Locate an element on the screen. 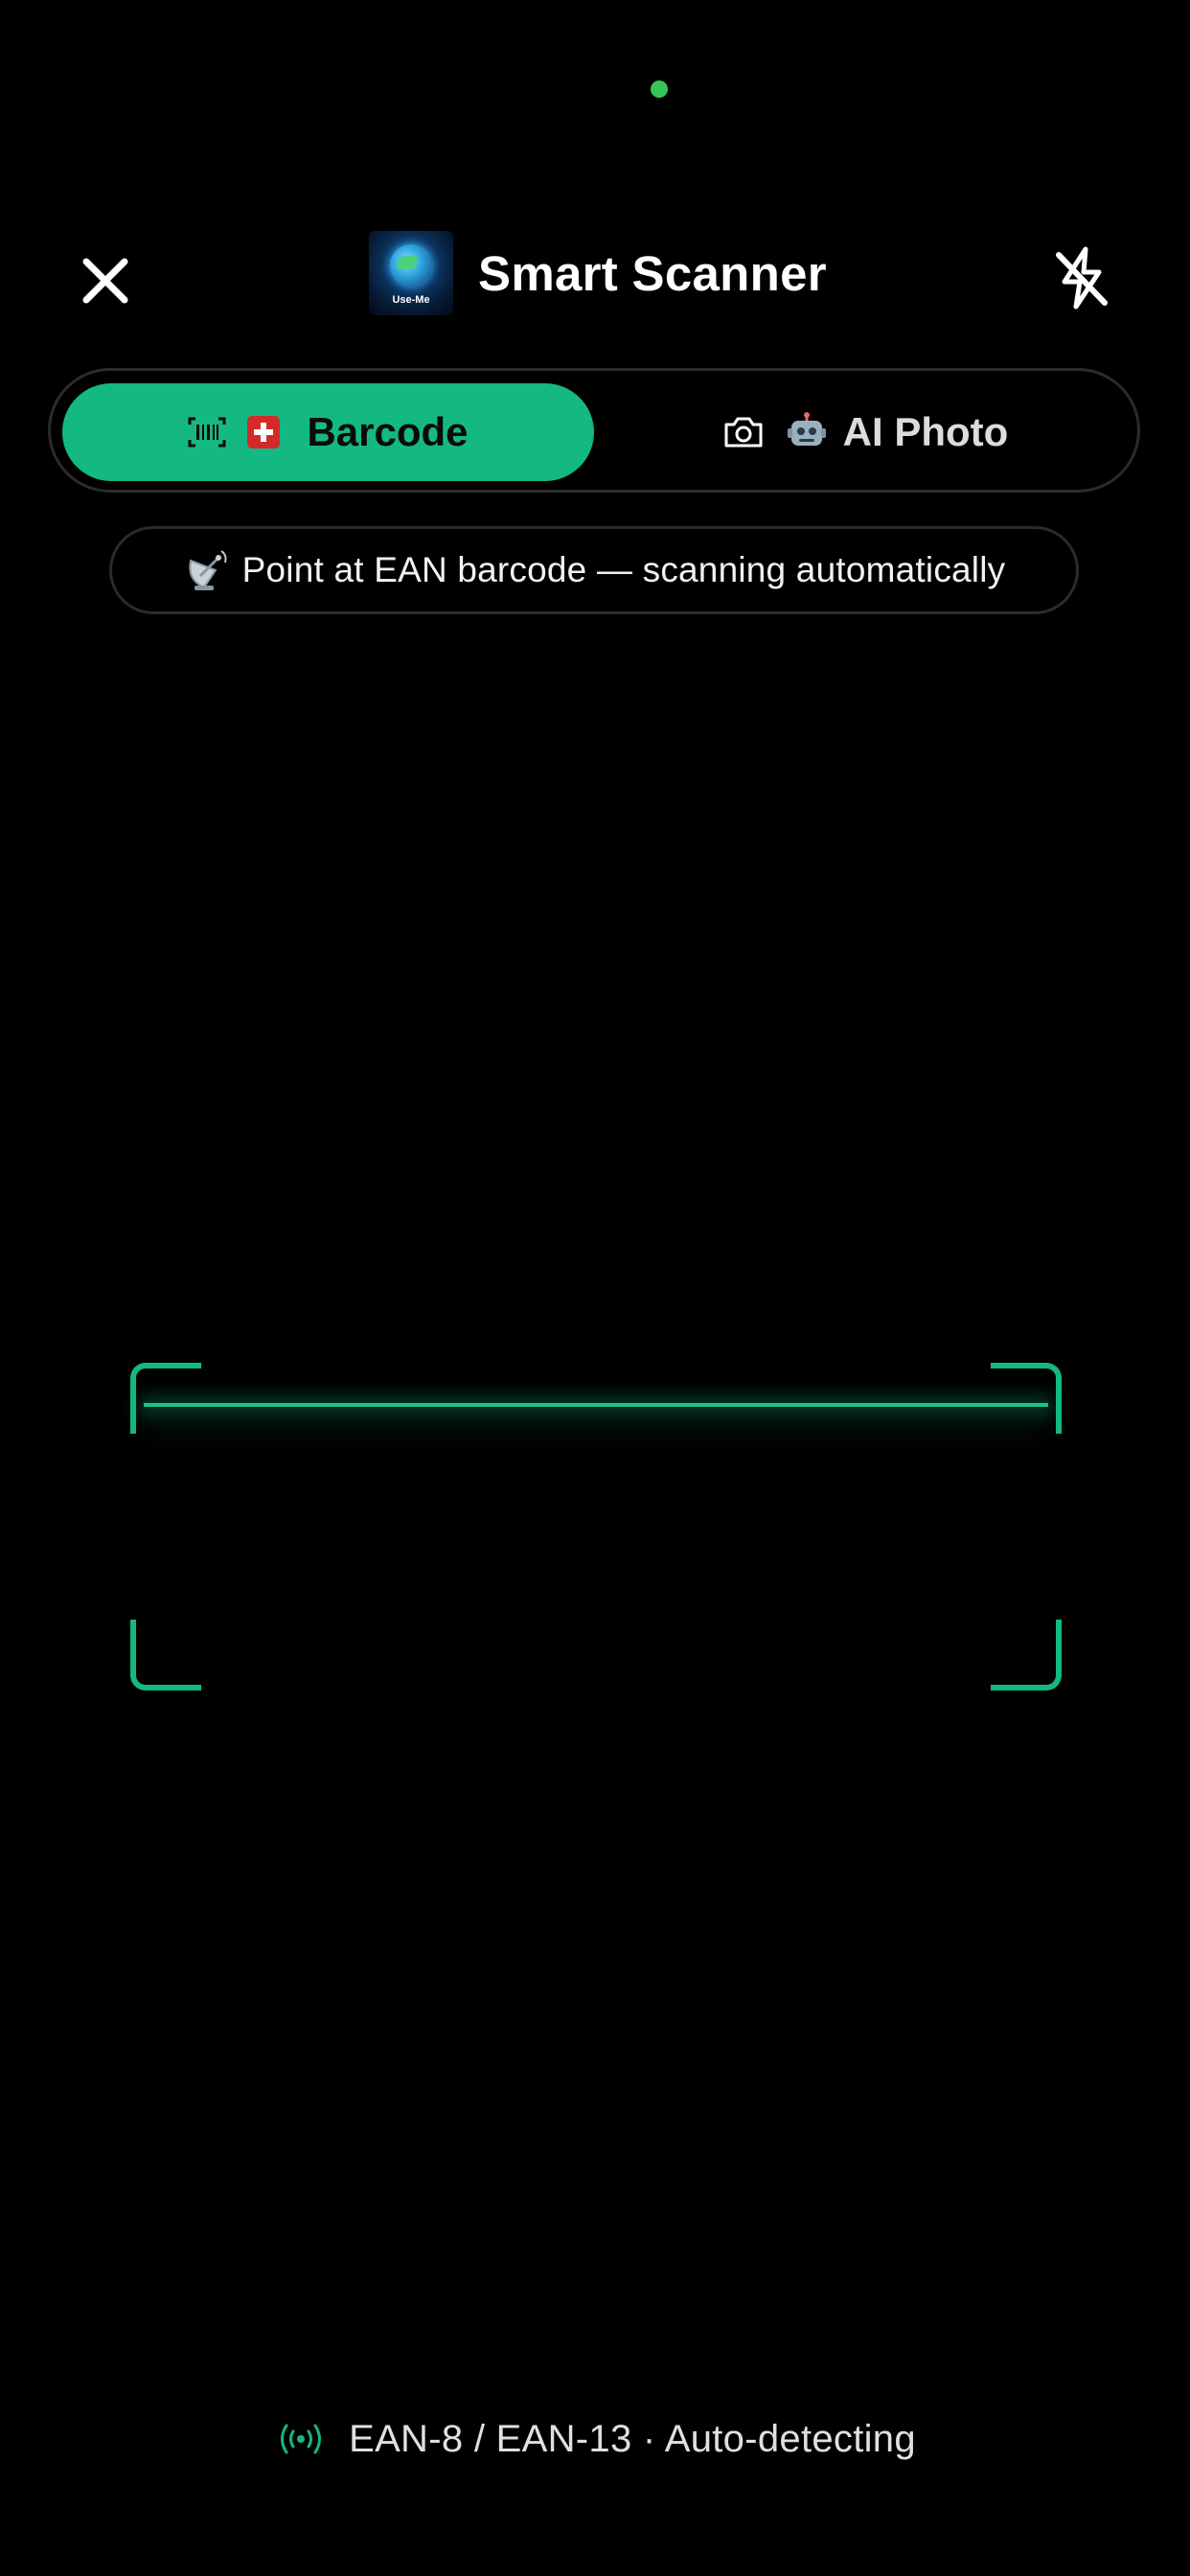 The image size is (1190, 2576). scan-frame-corner-bottom-right is located at coordinates (1027, 1655).